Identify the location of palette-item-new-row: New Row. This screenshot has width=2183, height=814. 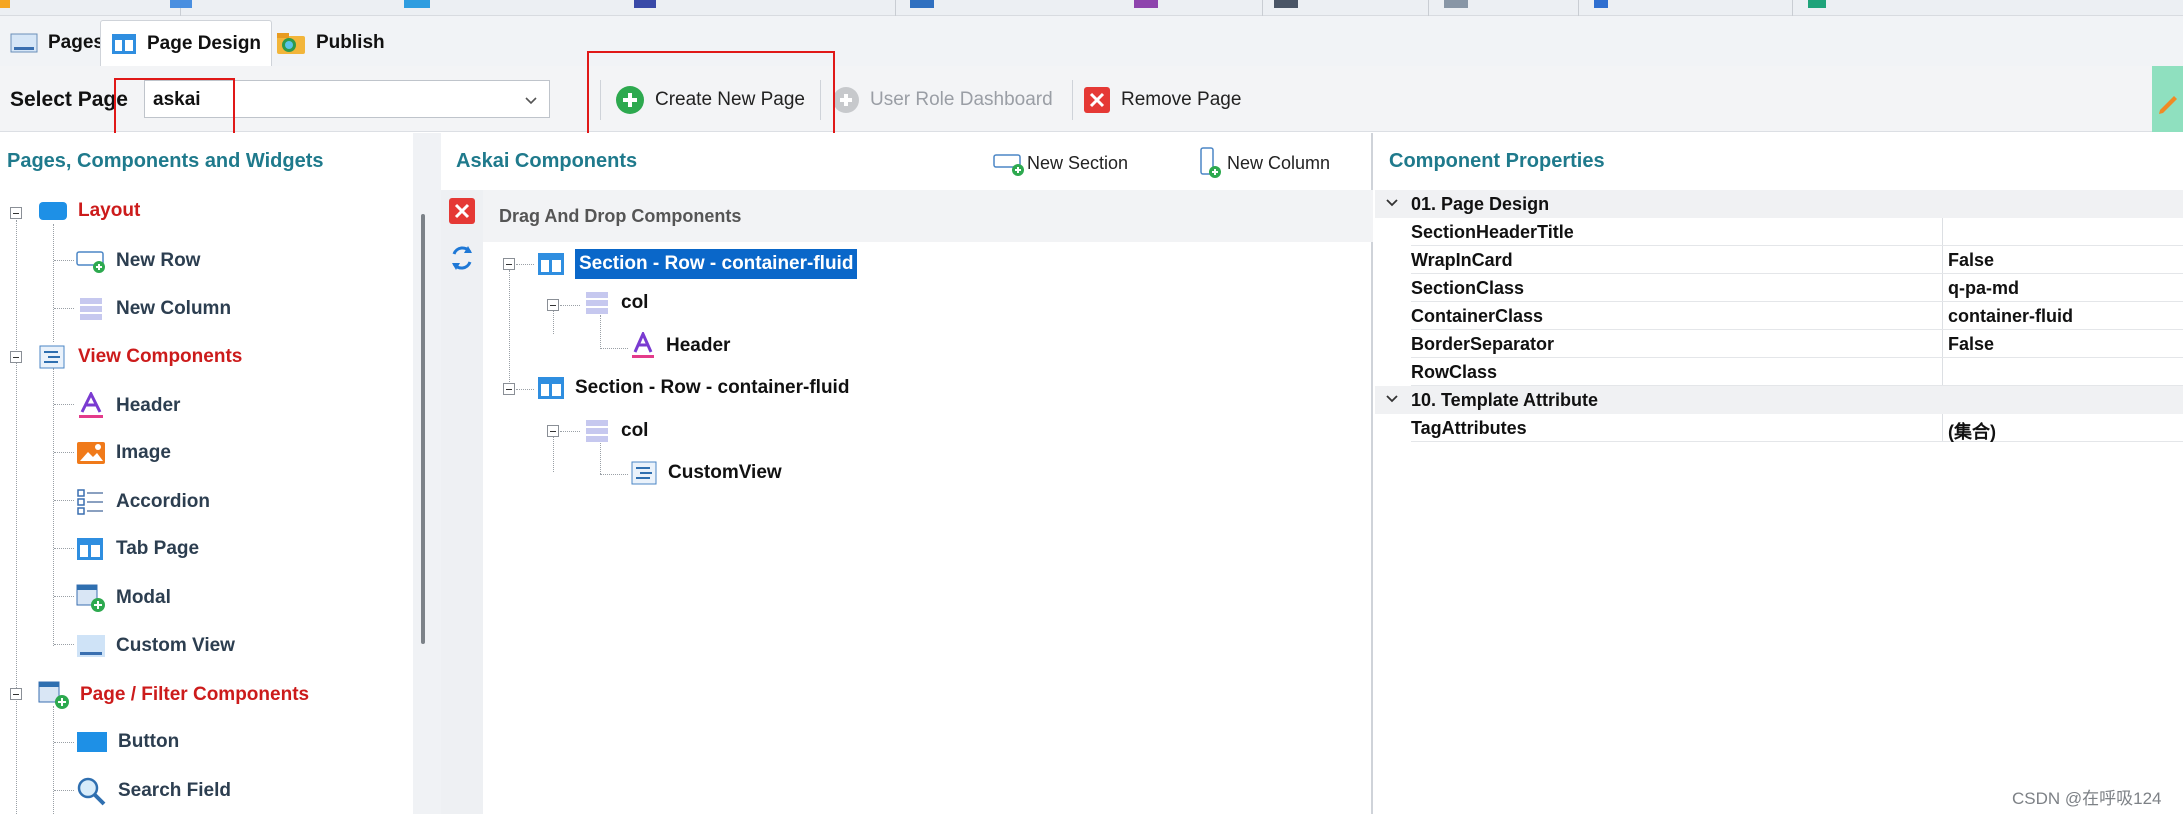
(138, 261).